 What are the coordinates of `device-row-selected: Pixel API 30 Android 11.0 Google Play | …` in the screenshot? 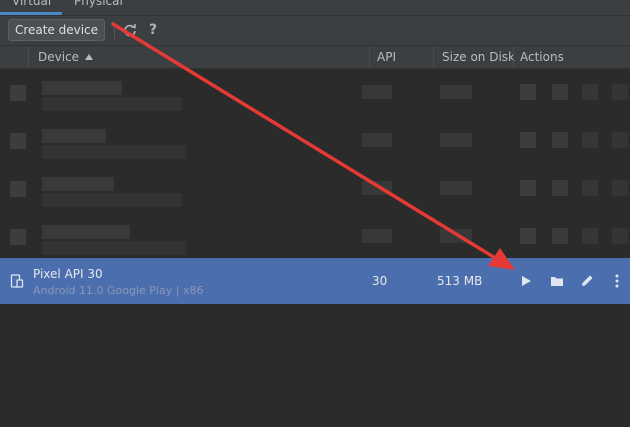 It's located at (315, 281).